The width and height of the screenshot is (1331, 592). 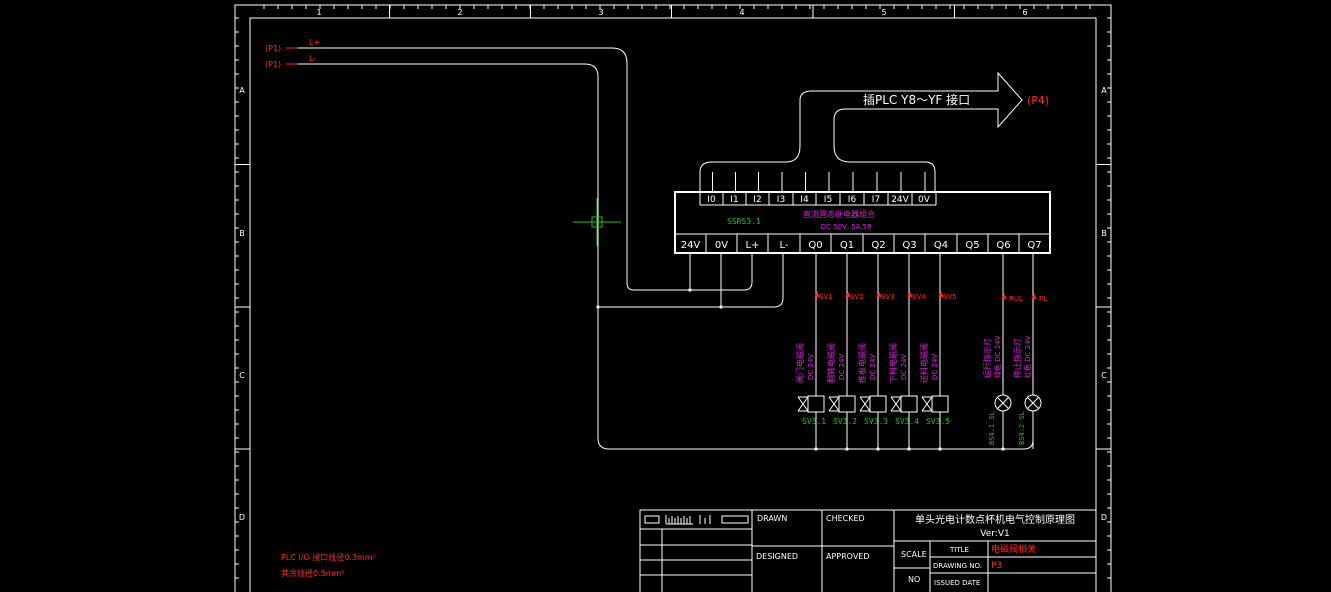 I want to click on valve-tag: SV2, so click(x=857, y=297).